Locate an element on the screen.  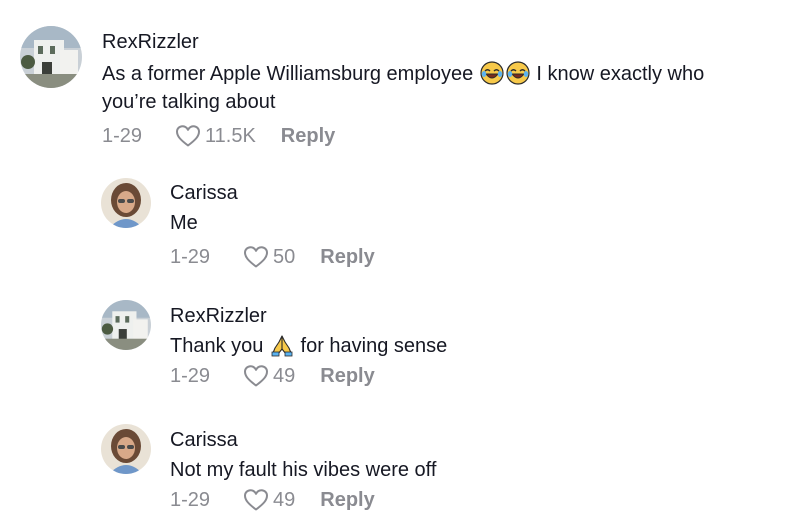
comment-text-part: As a former Apple Williamsburg employee is located at coordinates (288, 74).